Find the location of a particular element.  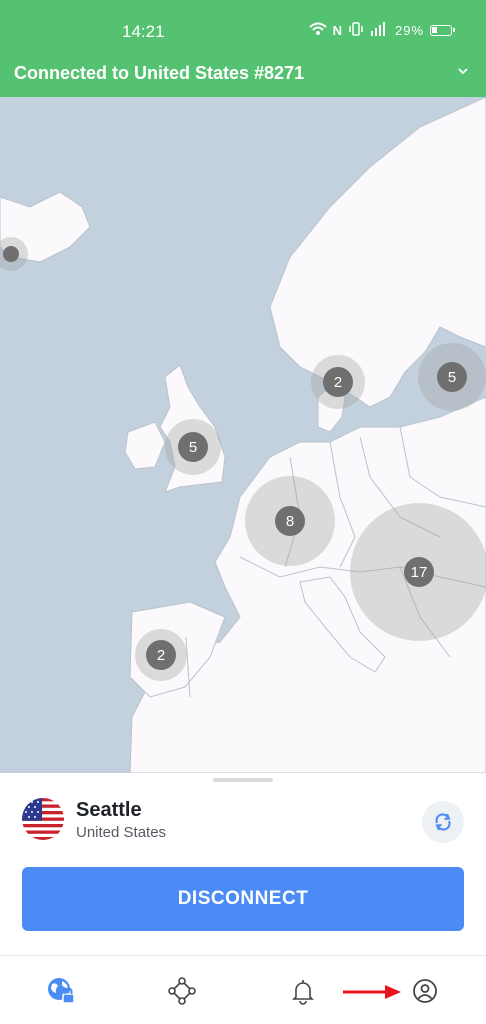

nav-profile is located at coordinates (425, 991).